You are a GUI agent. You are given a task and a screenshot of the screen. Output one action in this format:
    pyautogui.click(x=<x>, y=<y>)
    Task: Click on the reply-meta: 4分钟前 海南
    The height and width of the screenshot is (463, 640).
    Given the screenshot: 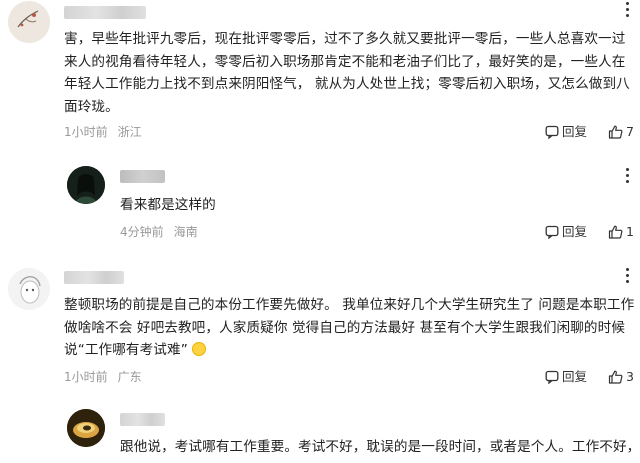 What is the action you would take?
    pyautogui.click(x=164, y=232)
    